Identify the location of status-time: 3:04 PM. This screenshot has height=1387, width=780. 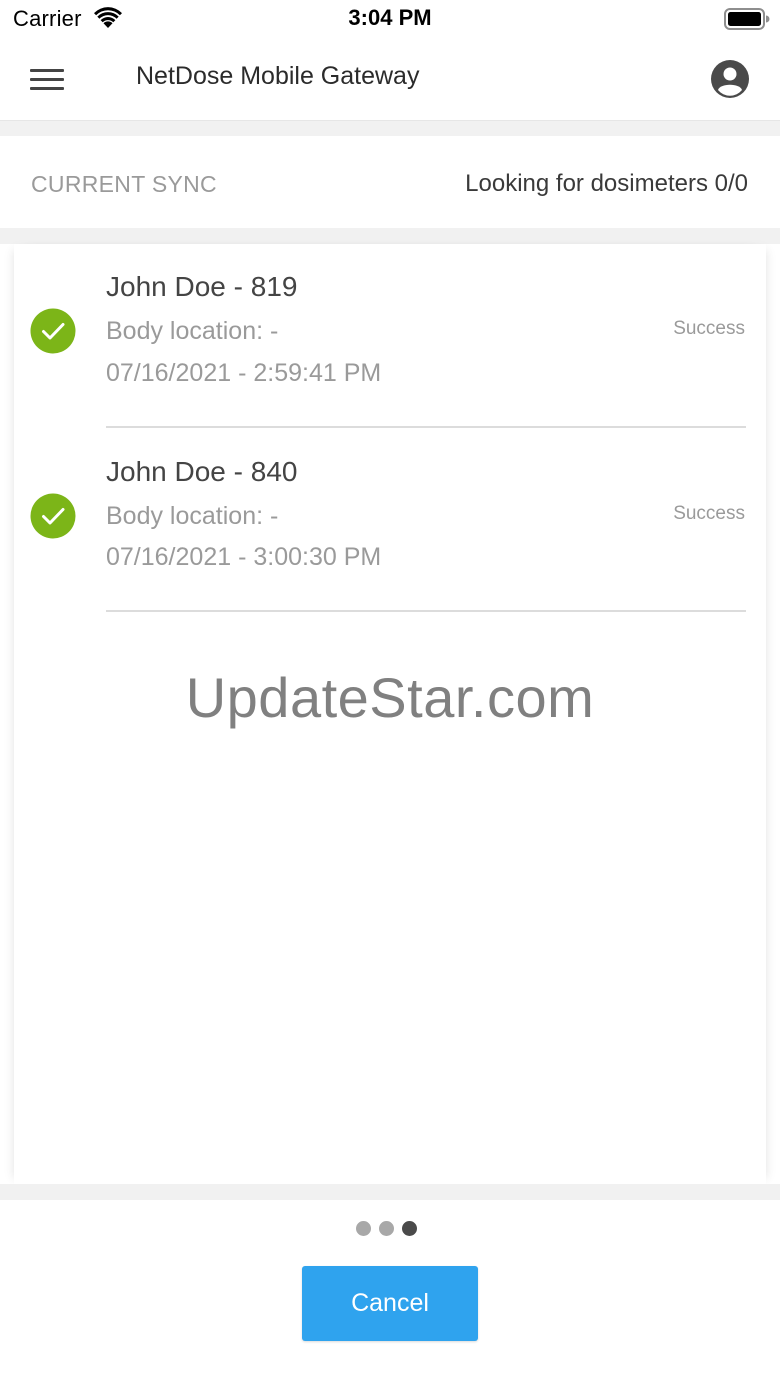
(390, 17).